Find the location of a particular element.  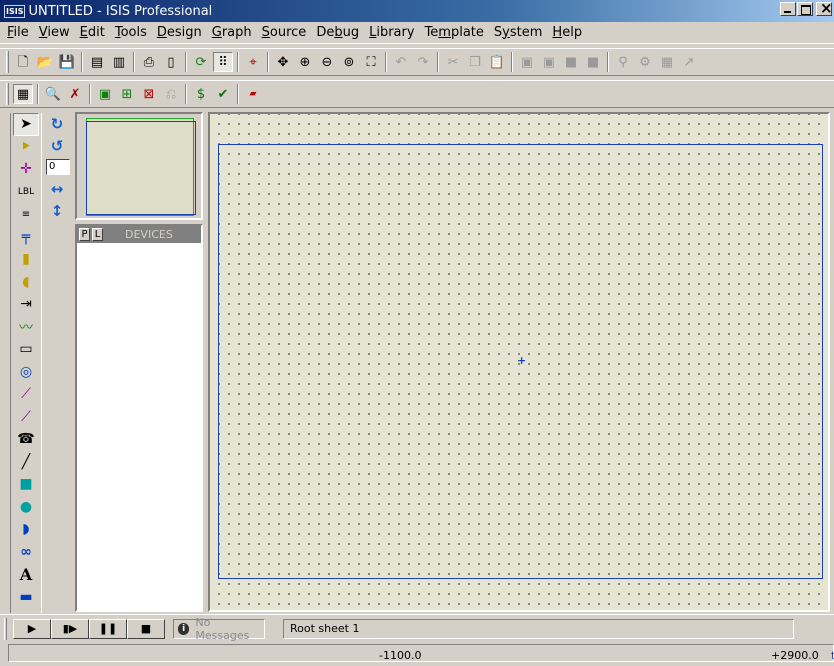

paste-icon: 📋 is located at coordinates (497, 62).